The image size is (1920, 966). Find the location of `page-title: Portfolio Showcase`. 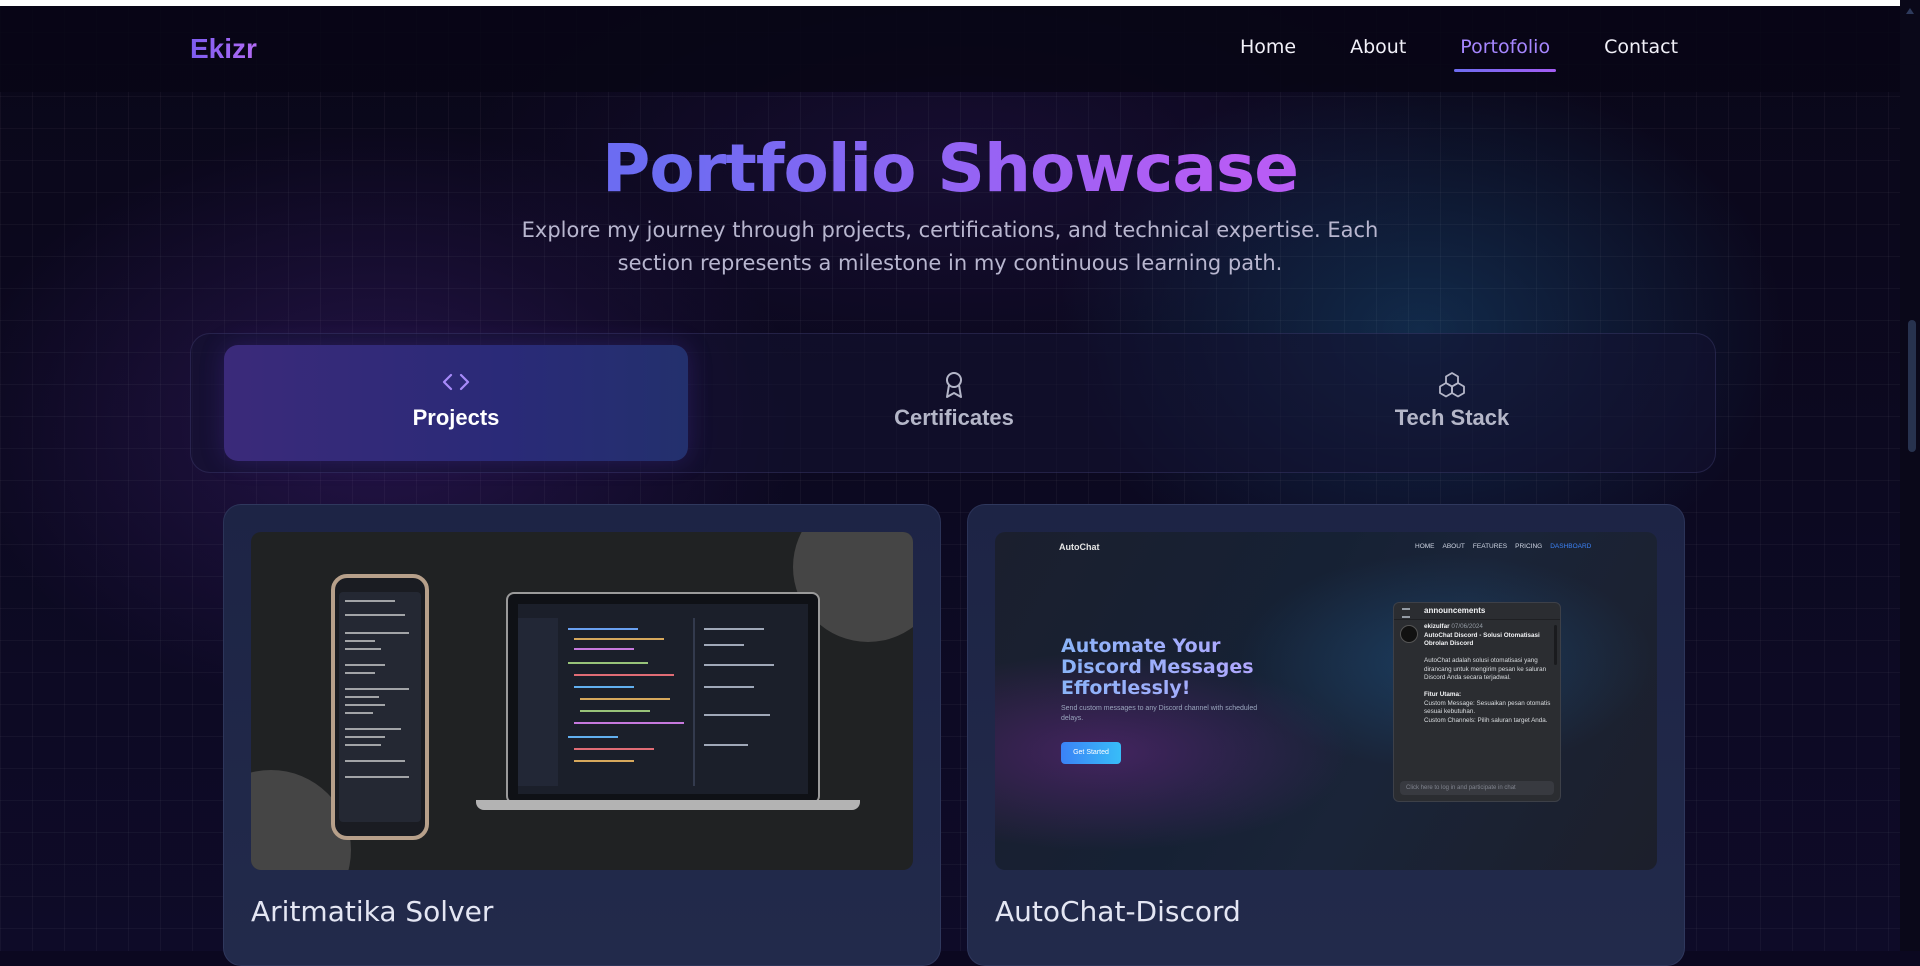

page-title: Portfolio Showcase is located at coordinates (950, 168).